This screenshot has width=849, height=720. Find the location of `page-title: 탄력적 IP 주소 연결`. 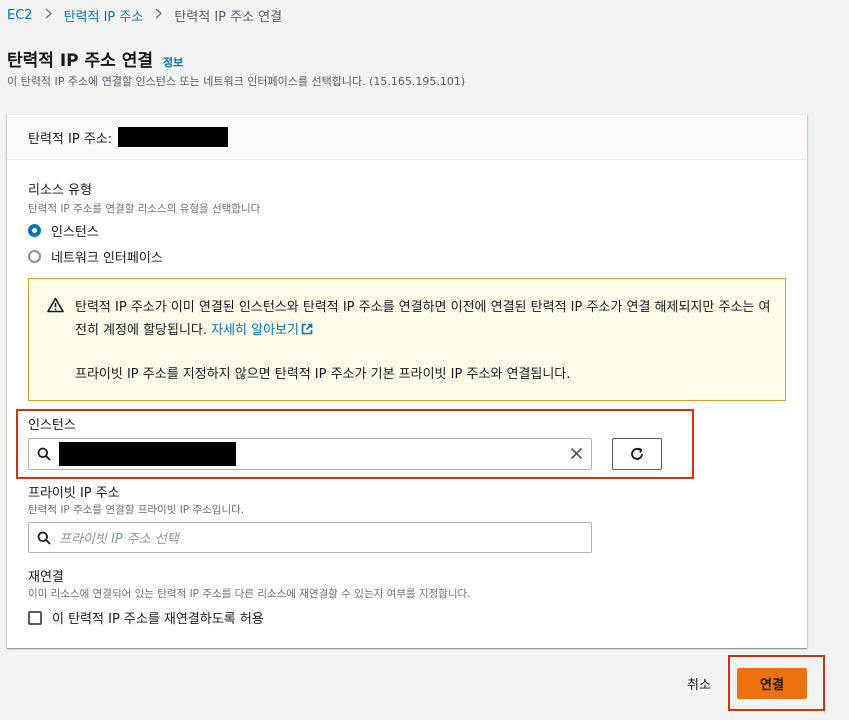

page-title: 탄력적 IP 주소 연결 is located at coordinates (80, 61).